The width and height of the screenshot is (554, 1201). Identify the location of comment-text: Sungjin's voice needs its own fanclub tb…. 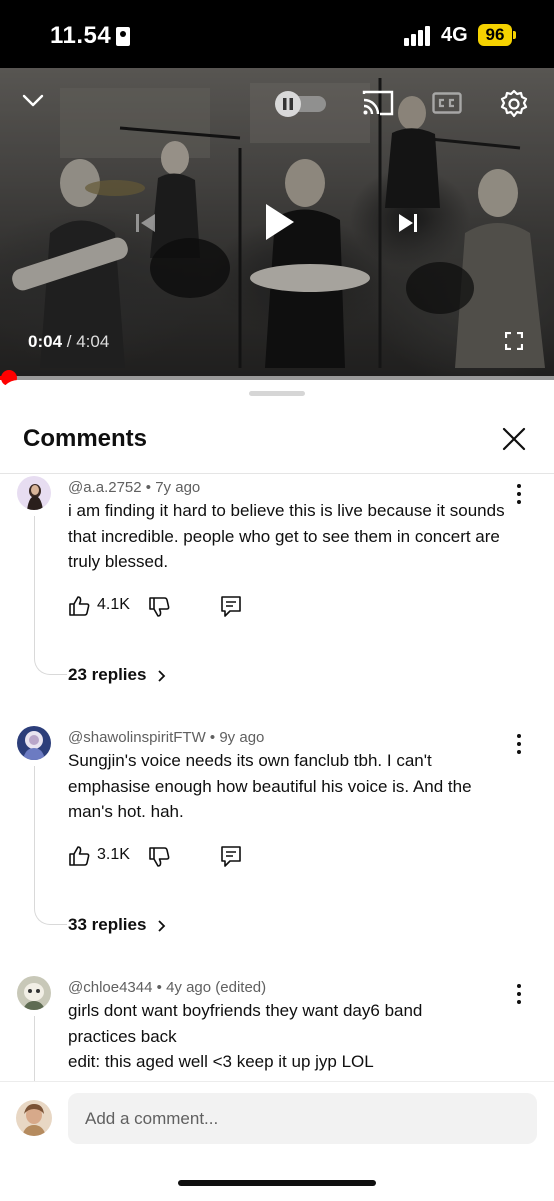
(270, 786).